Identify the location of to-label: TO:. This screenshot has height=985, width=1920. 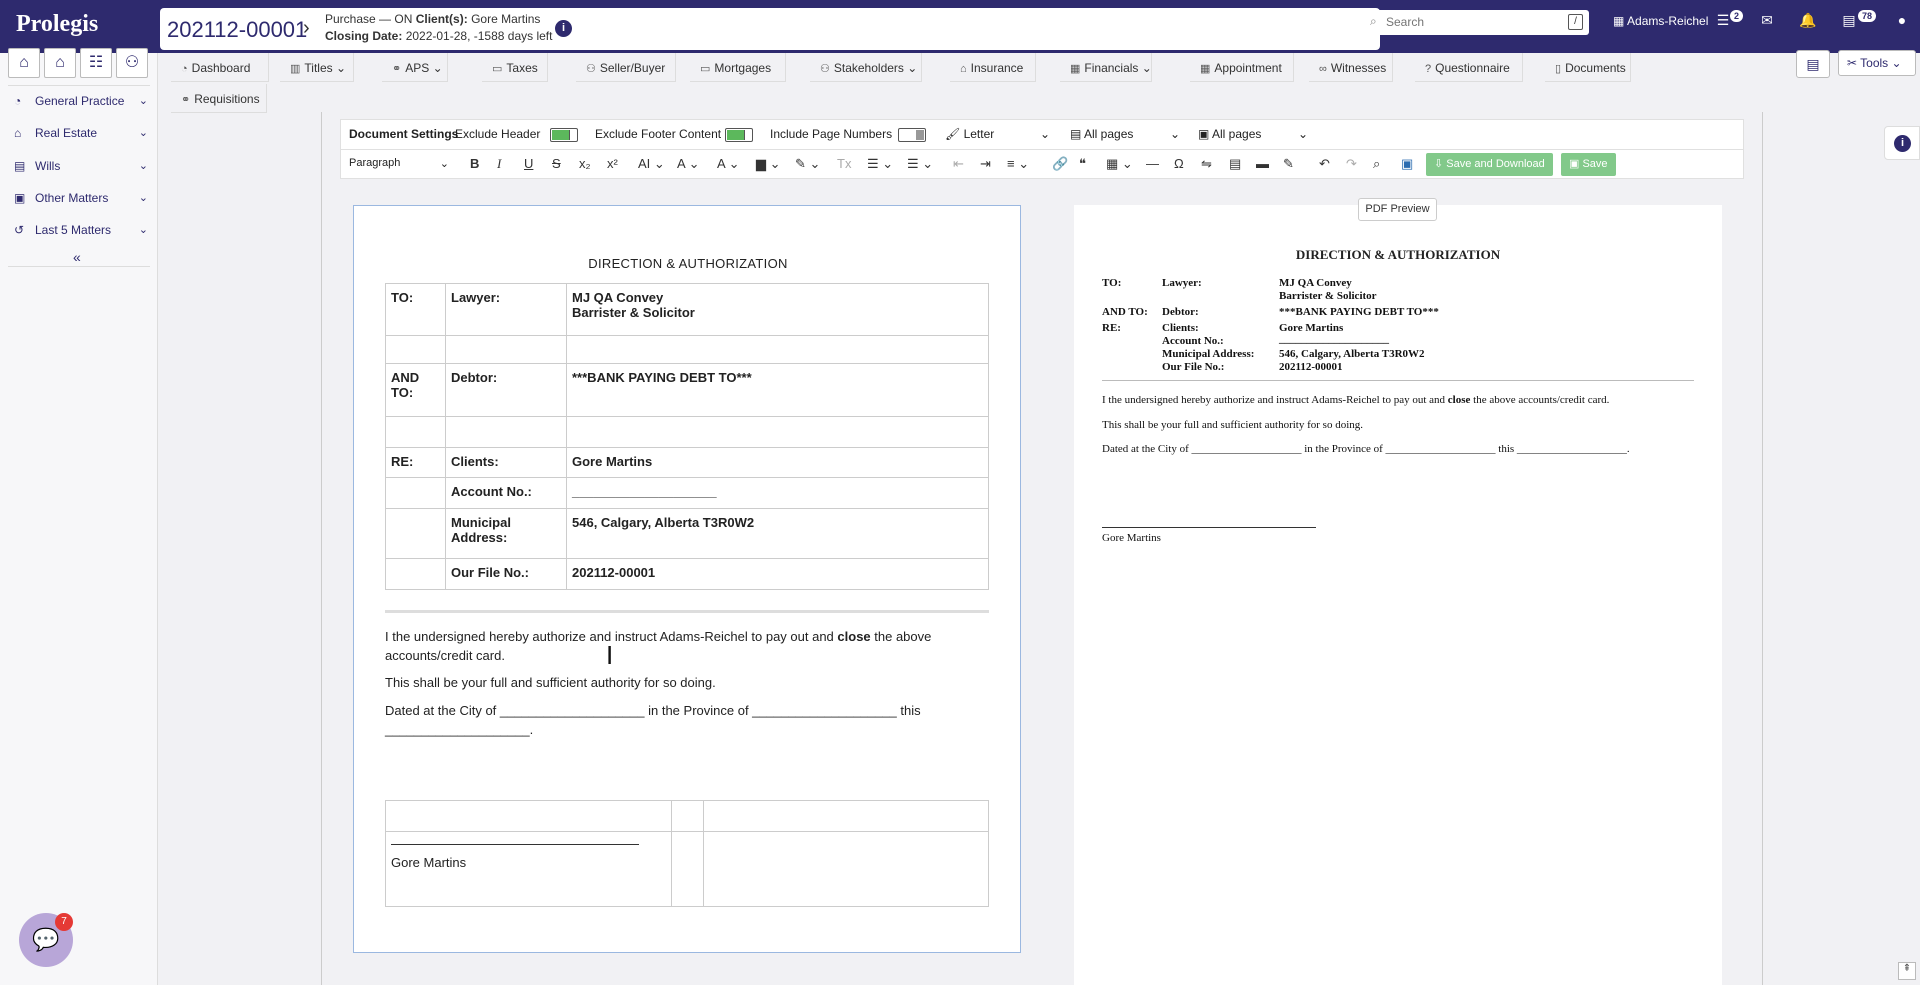
(415, 309).